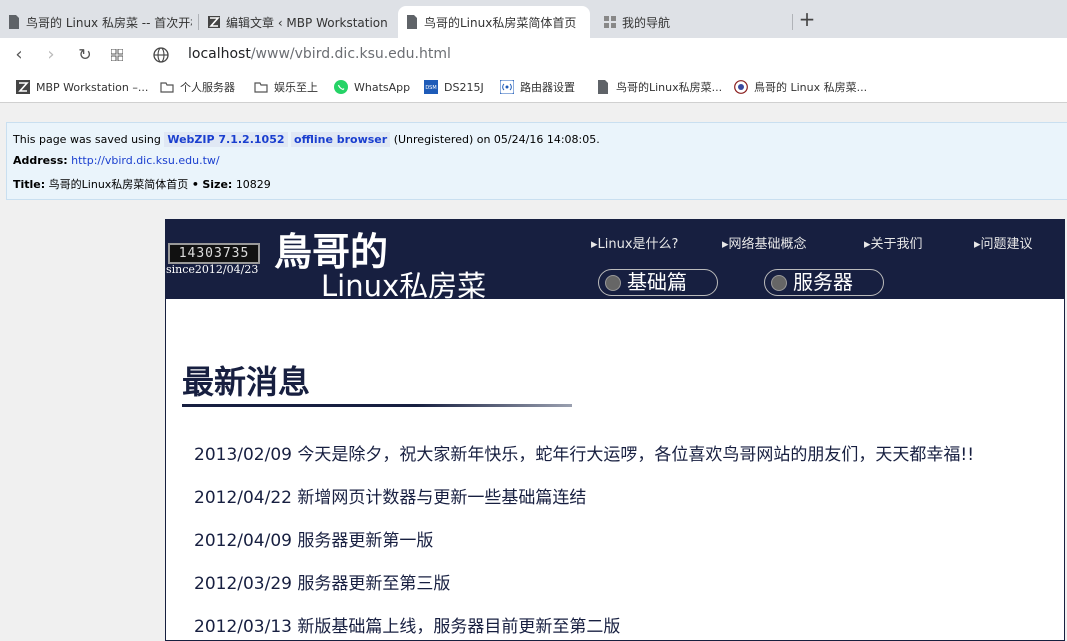  I want to click on dsm-icon: DSM, so click(431, 87).